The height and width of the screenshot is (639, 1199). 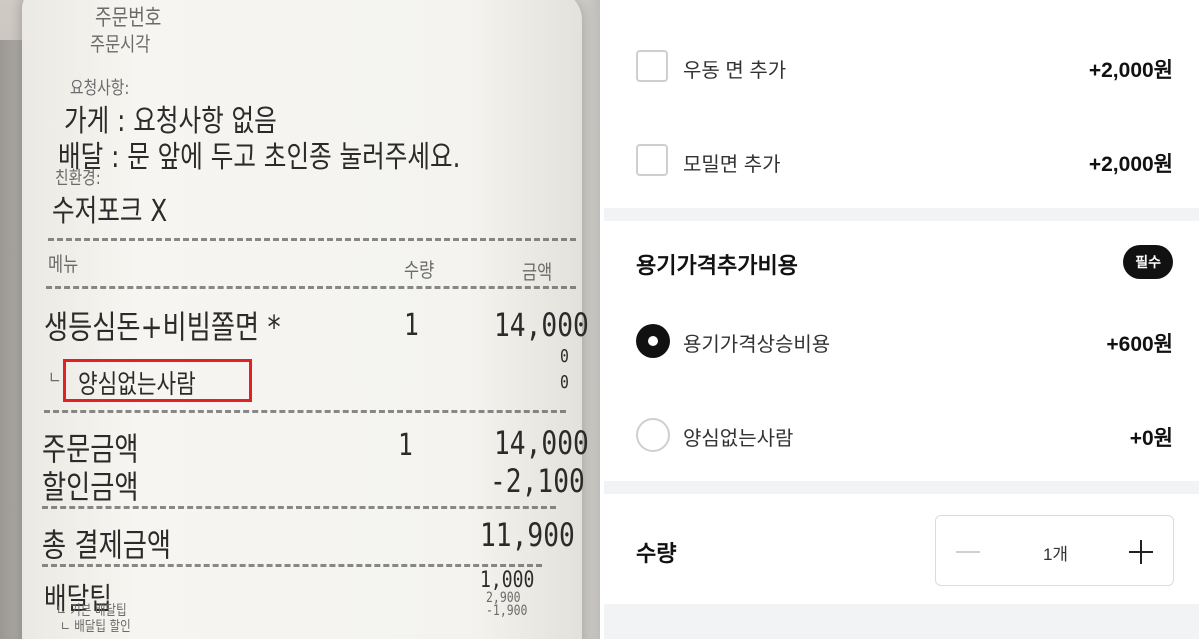 What do you see at coordinates (901, 342) in the screenshot?
I see `radio-row-container-fee: 용기가격상승비용 +600원` at bounding box center [901, 342].